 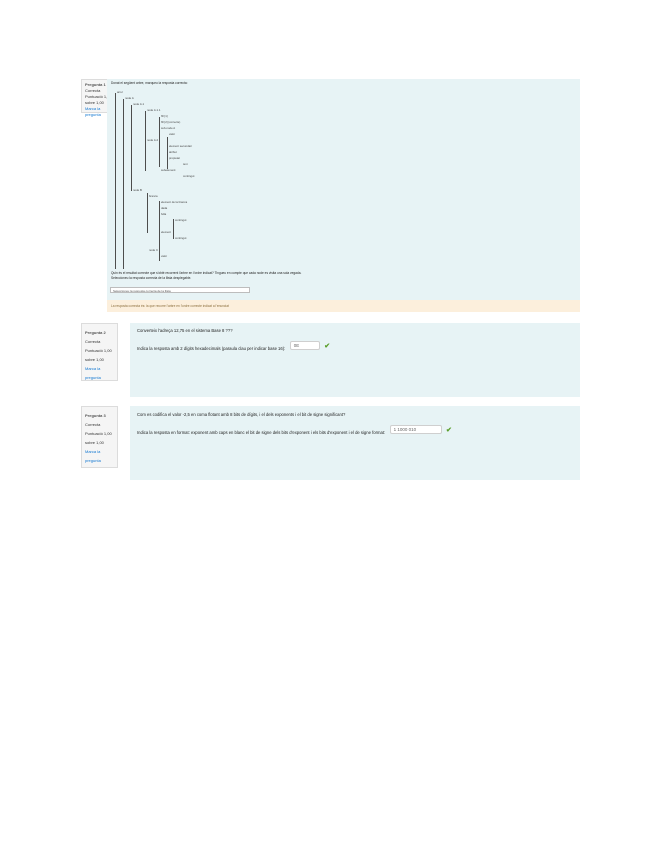 What do you see at coordinates (171, 122) in the screenshot?
I see `tree-node: fill [2] (correcte)` at bounding box center [171, 122].